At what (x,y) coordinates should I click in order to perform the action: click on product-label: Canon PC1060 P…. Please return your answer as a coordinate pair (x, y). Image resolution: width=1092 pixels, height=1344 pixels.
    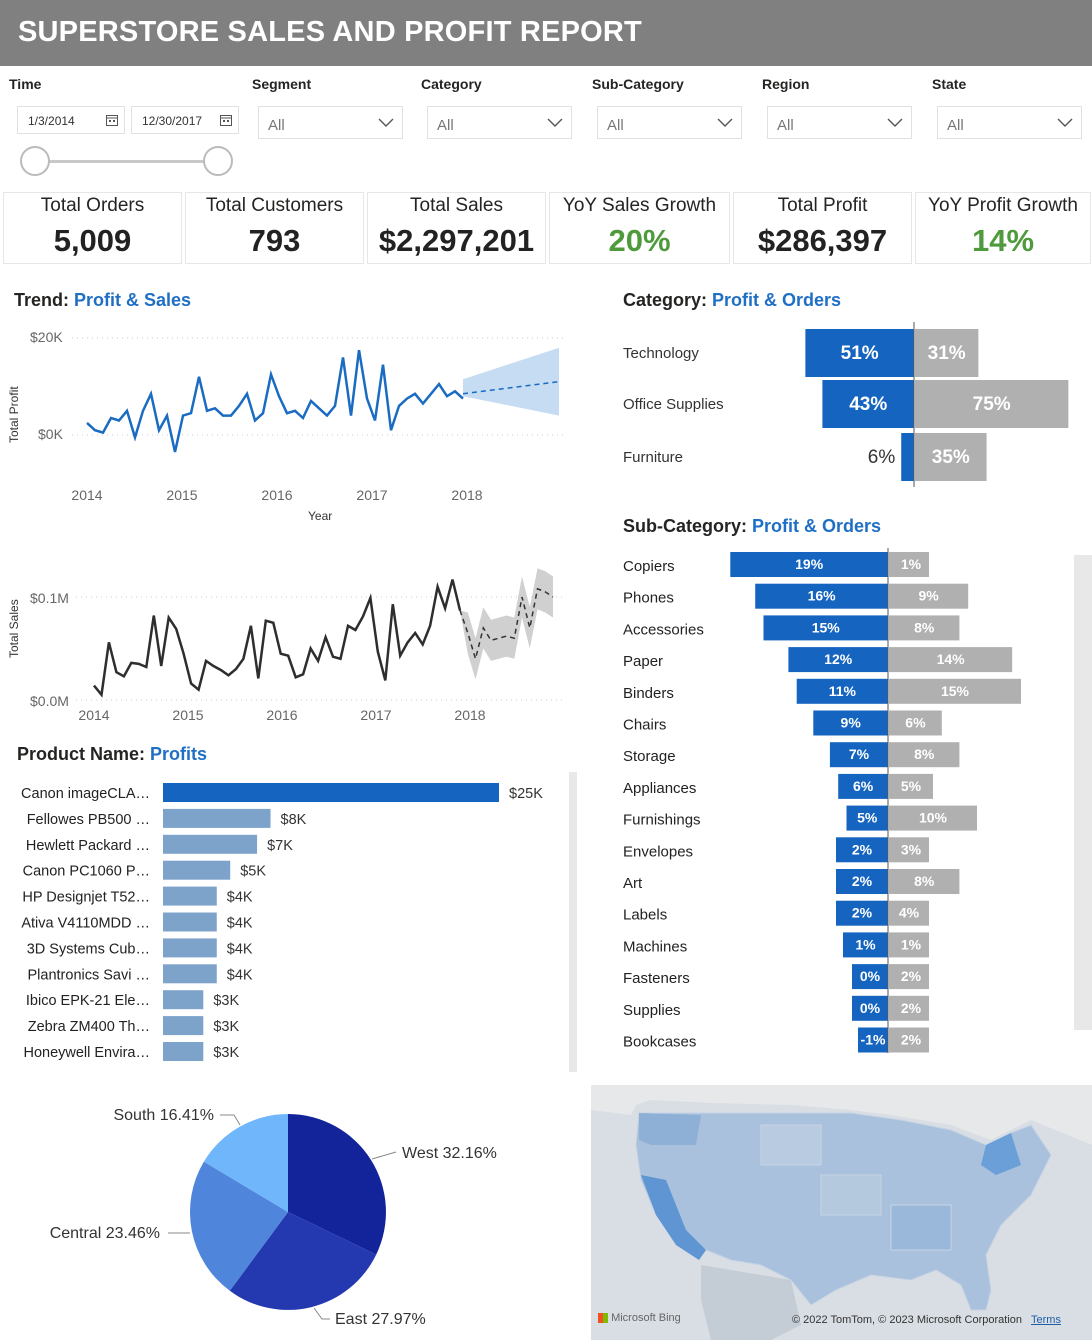
    Looking at the image, I should click on (86, 872).